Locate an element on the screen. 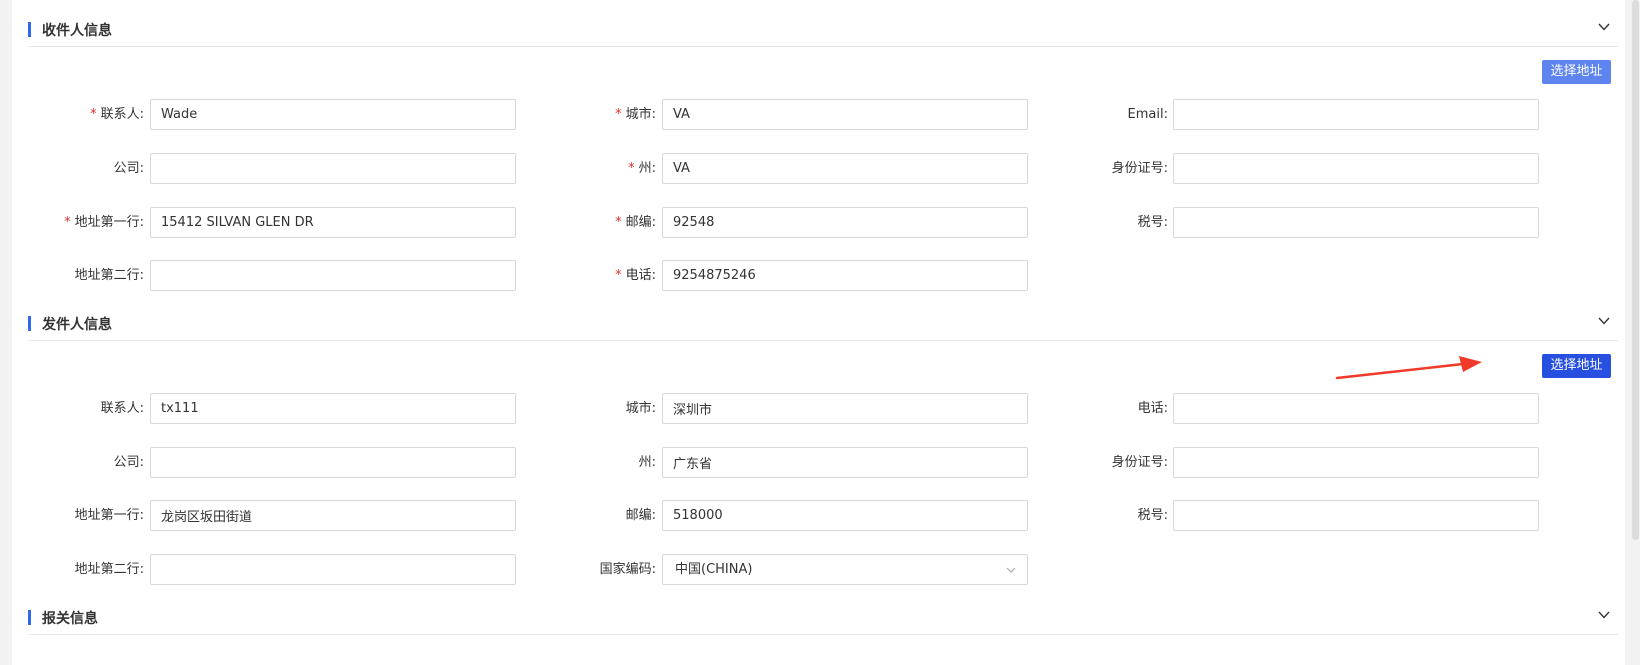 The height and width of the screenshot is (665, 1640). sender-contact-input is located at coordinates (333, 408).